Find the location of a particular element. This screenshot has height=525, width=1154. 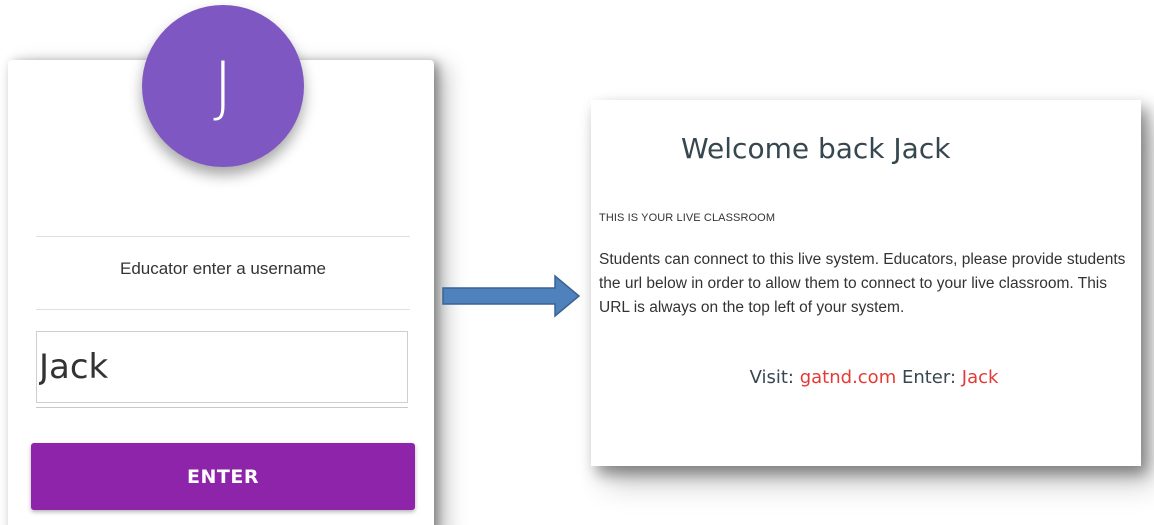

divider-top is located at coordinates (223, 236).